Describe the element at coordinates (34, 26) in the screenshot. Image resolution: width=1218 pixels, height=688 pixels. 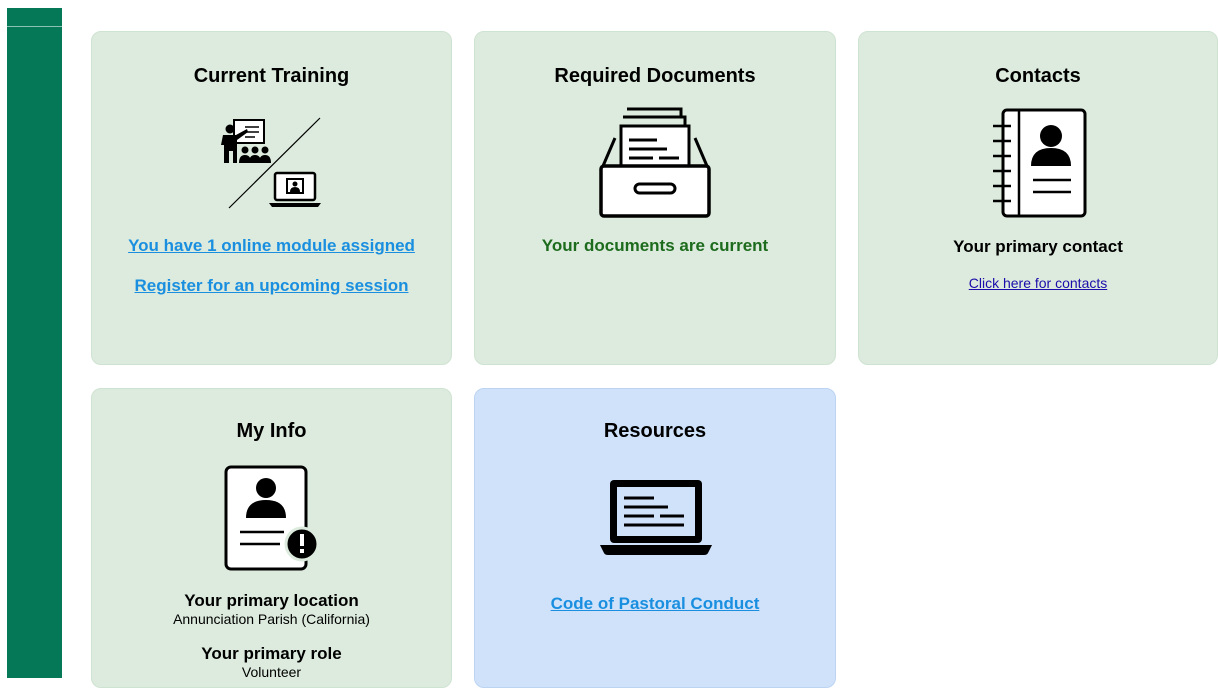
I see `sidebar-divider` at that location.